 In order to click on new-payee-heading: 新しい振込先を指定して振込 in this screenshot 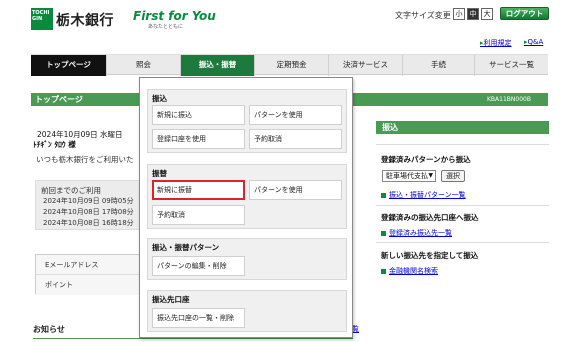, I will do `click(430, 255)`.